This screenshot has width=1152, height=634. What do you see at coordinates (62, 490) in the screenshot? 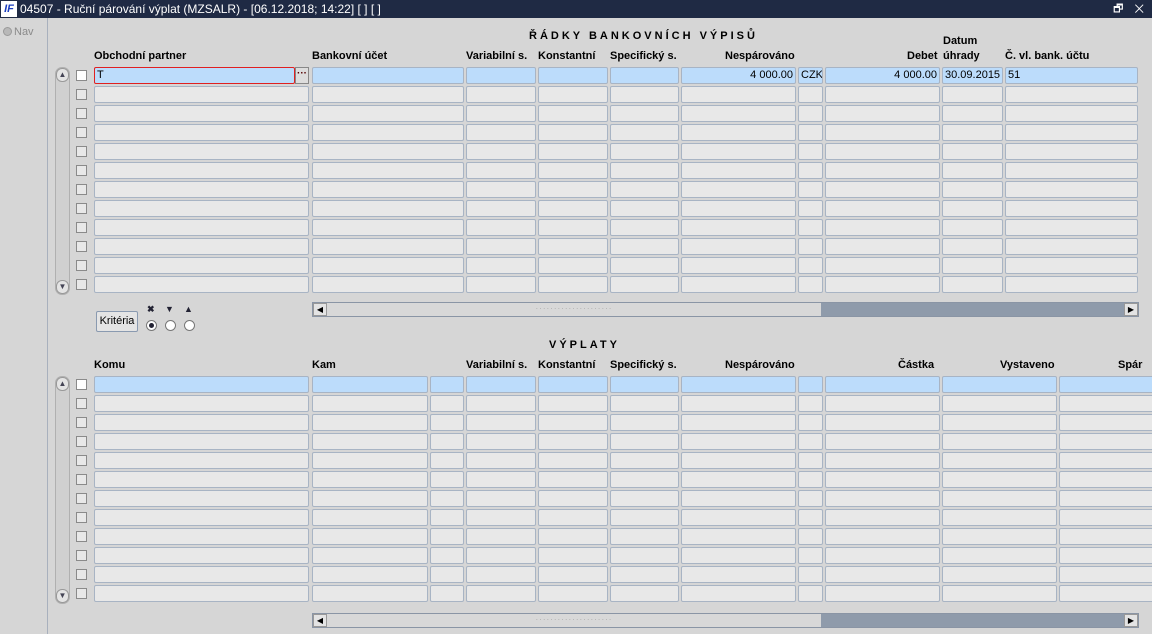
I see `vertical-scrollbar: ▲ ▼` at bounding box center [62, 490].